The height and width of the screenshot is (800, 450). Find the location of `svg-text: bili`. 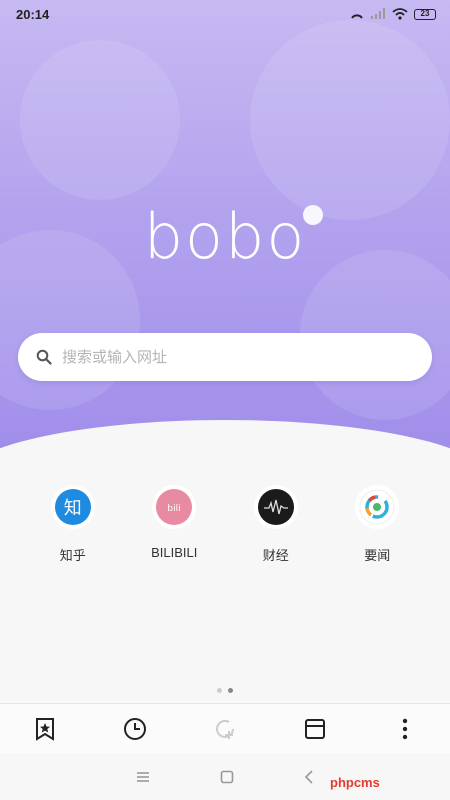

svg-text: bili is located at coordinates (174, 509).